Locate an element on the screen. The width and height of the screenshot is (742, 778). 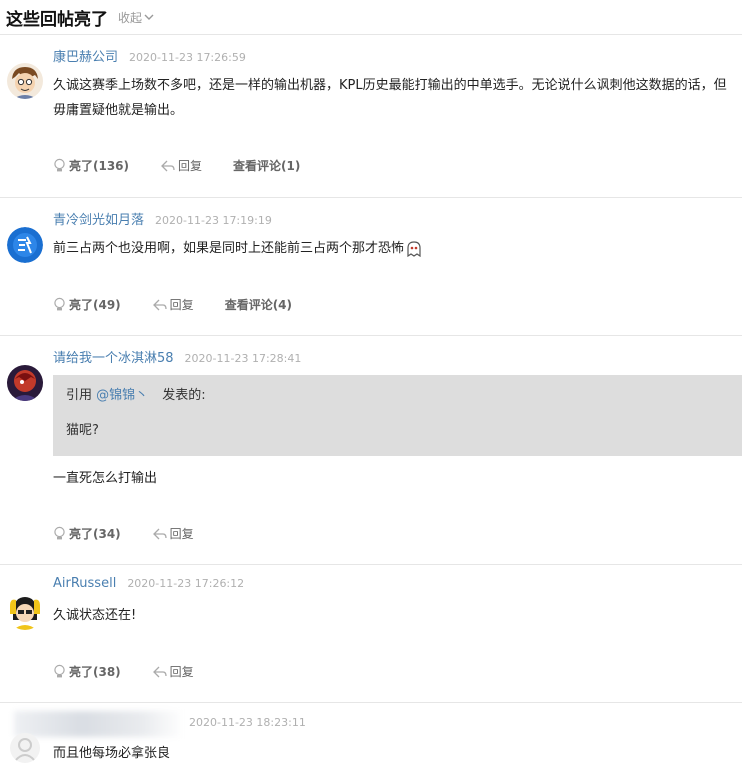
default-avatar-icon is located at coordinates (25, 748).